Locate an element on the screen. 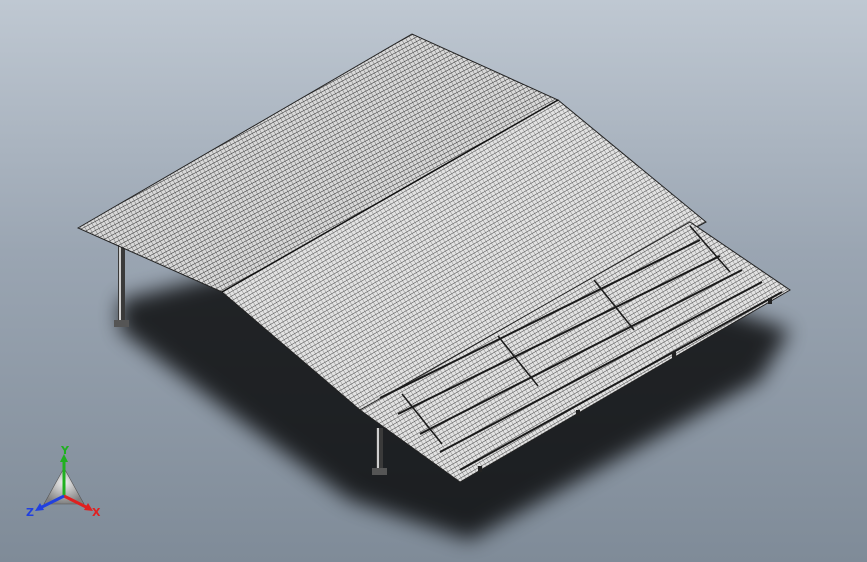 The height and width of the screenshot is (562, 867). y-axis-label: Y is located at coordinates (65, 451).